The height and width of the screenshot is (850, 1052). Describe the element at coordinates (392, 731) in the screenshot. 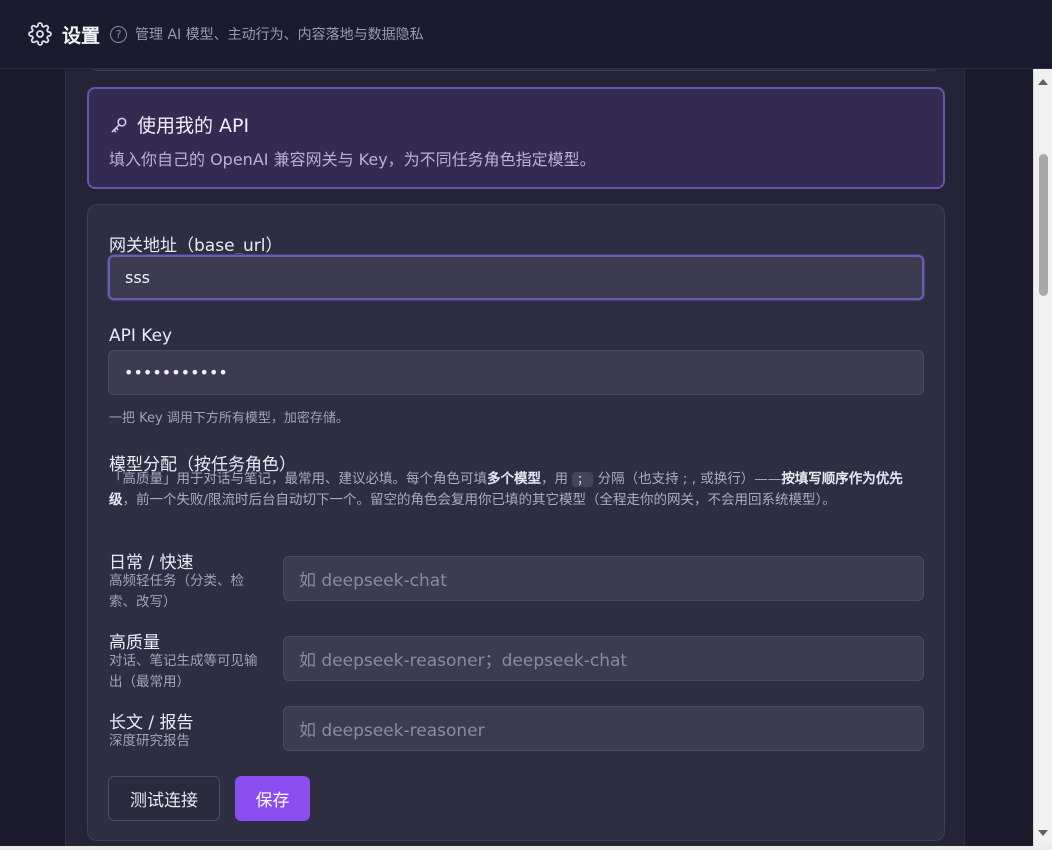

I see `role-longform-placeholder: 如 deepseek-reasoner` at that location.